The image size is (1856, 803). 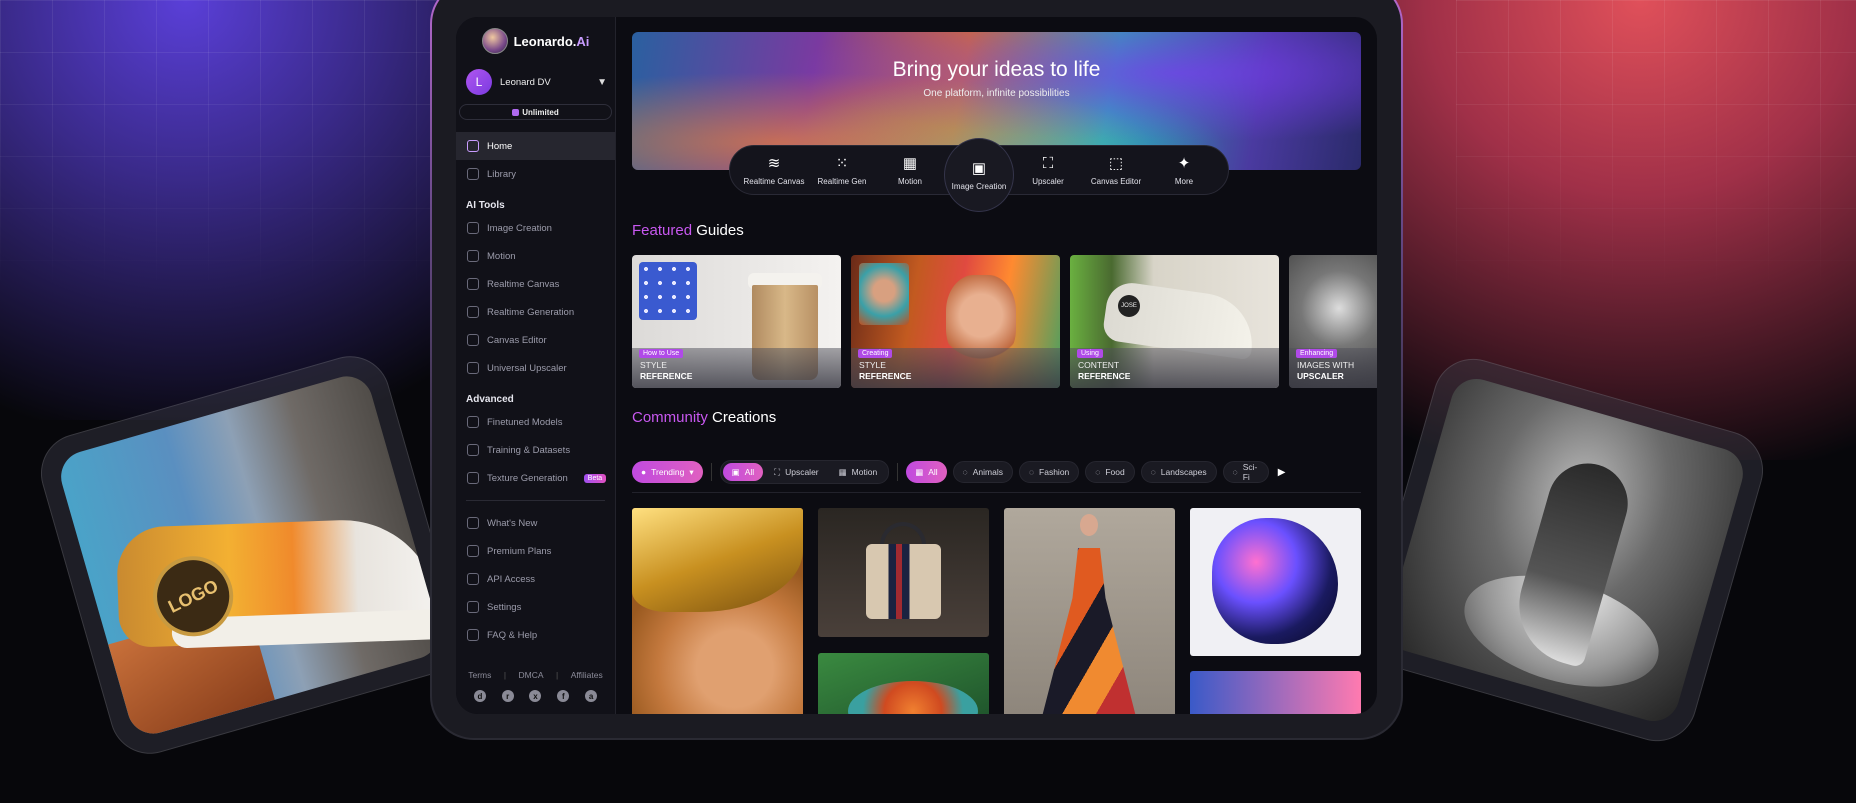 I want to click on community-image-handbag, so click(x=903, y=572).